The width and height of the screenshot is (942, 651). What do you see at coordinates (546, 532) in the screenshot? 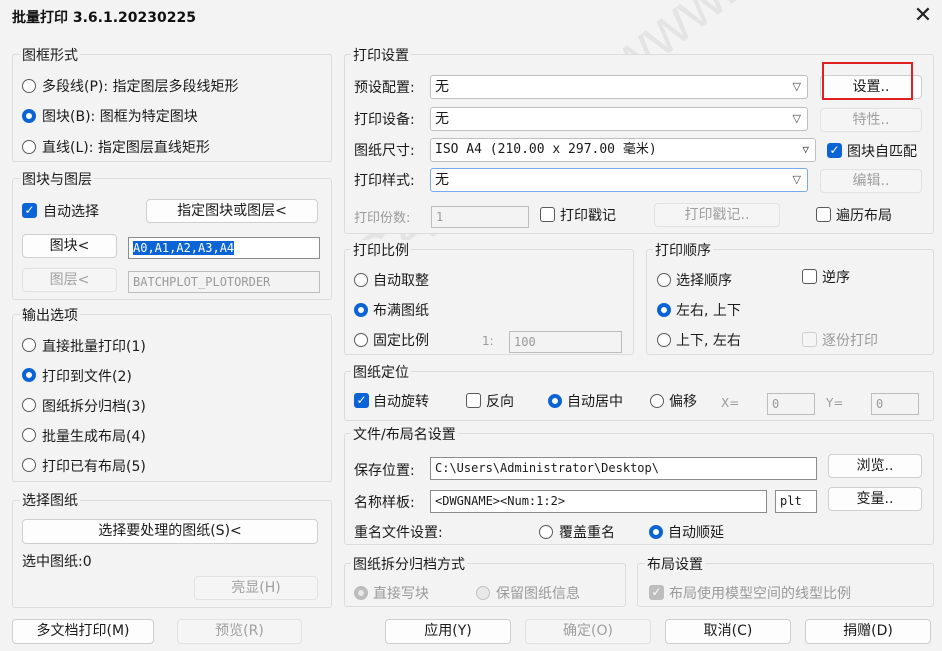
I see `overwrite-radio` at bounding box center [546, 532].